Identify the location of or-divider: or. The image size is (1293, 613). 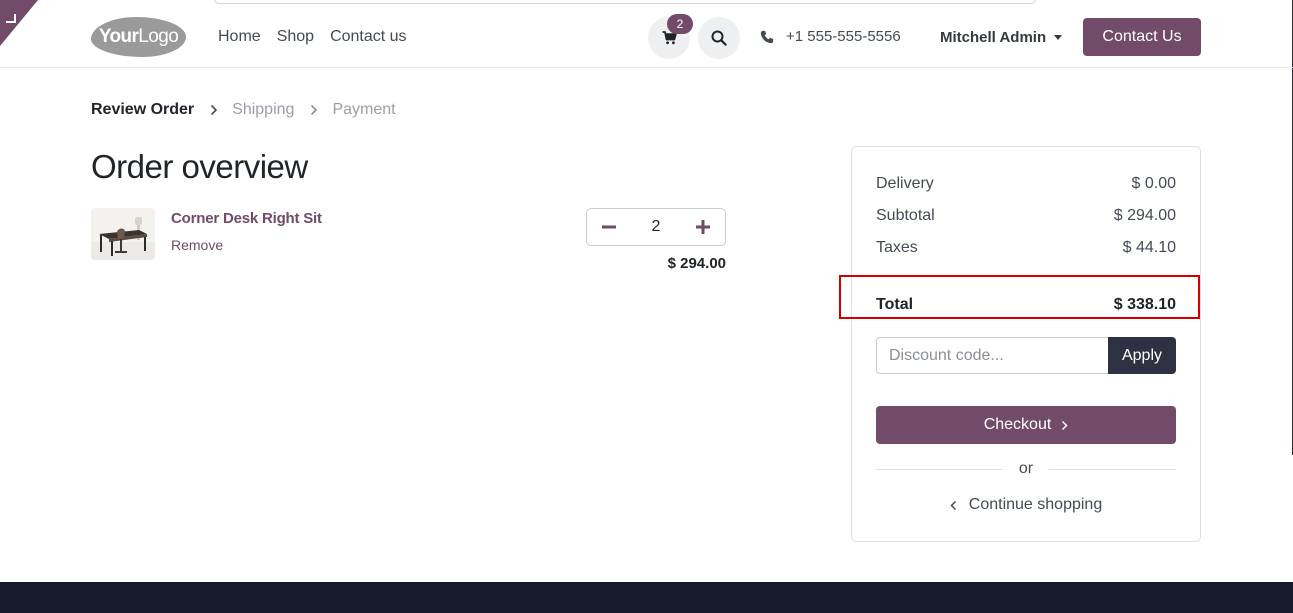
(1026, 469).